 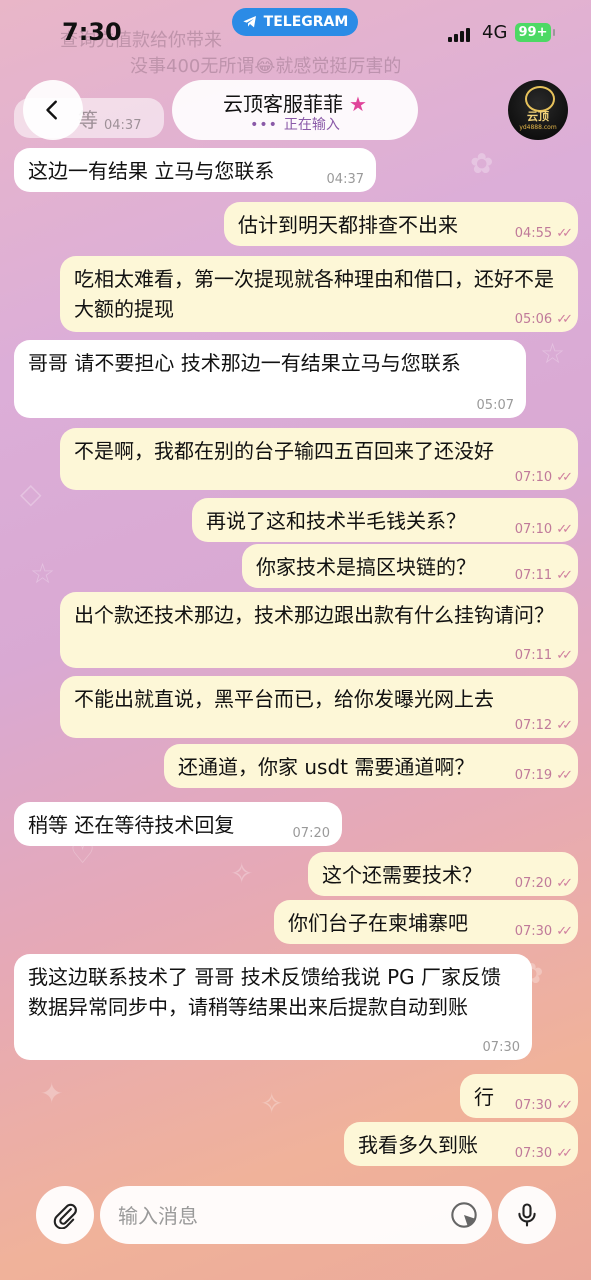 I want to click on telegram-pill-label: TELEGRAM, so click(x=306, y=22).